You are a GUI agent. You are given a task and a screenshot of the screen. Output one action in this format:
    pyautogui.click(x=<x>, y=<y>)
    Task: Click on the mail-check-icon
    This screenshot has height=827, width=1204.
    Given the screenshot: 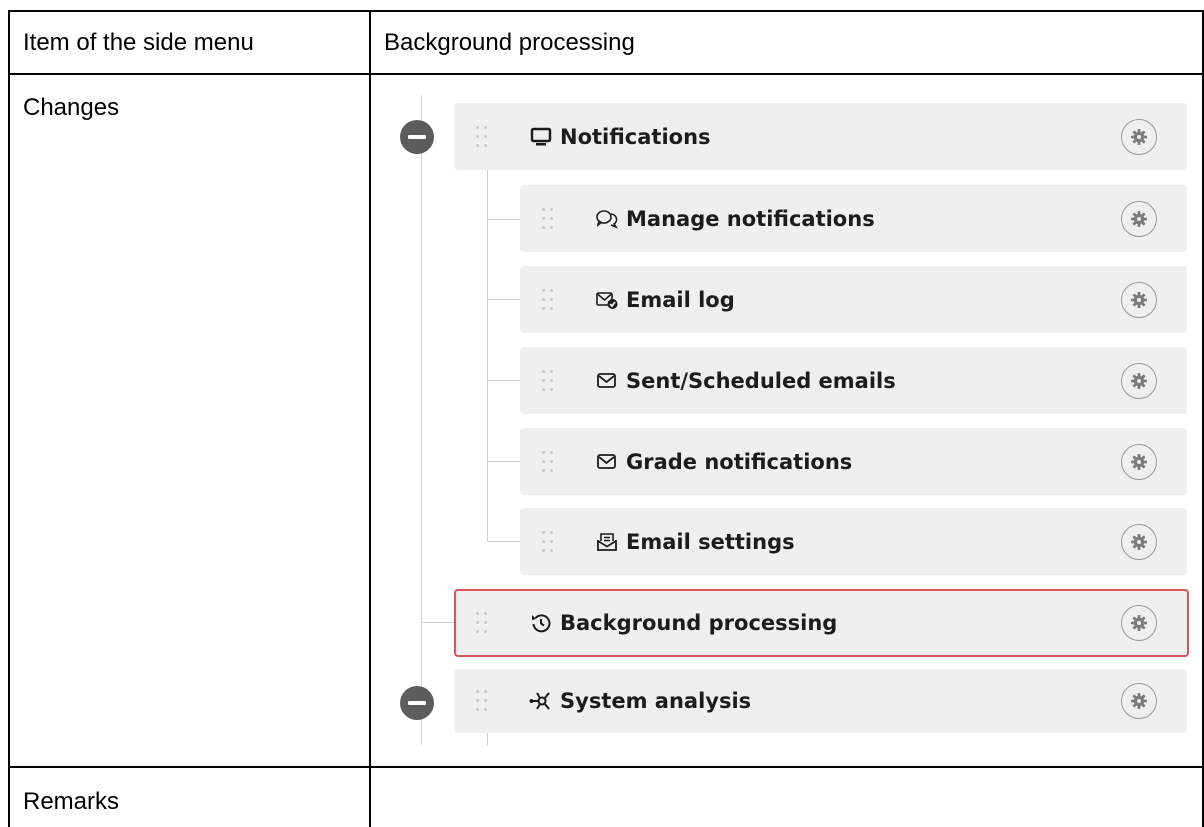 What is the action you would take?
    pyautogui.click(x=607, y=300)
    